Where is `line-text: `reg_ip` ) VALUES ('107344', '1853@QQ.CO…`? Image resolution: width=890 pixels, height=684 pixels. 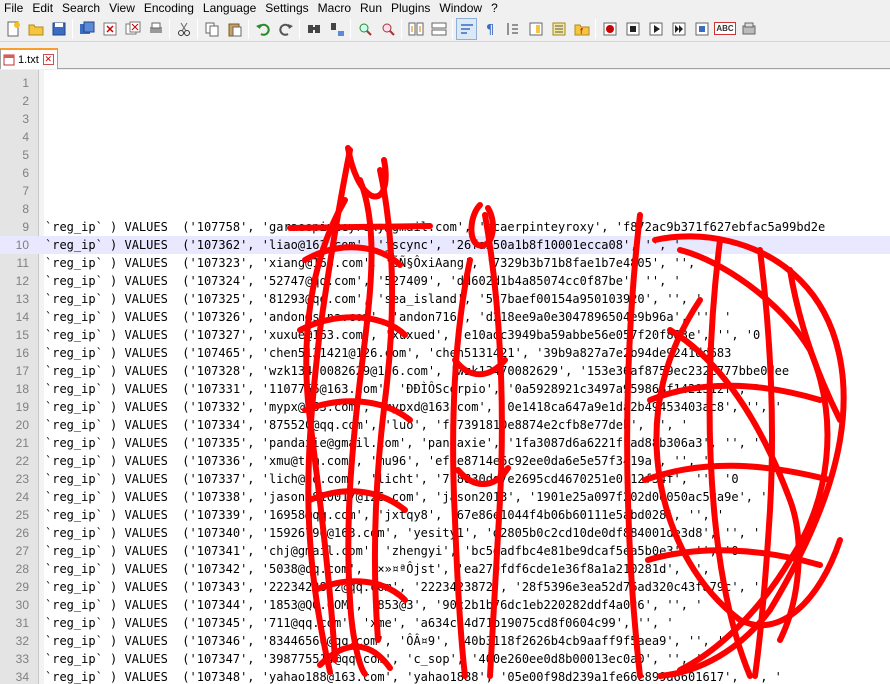
line-text: `reg_ip` ) VALUES ('107344', '1853@QQ.CO… is located at coordinates (373, 605).